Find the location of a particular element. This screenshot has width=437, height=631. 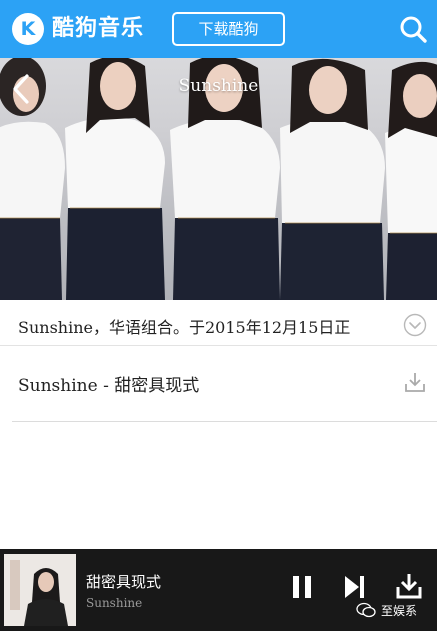

now-playing-artist: Sunshine is located at coordinates (114, 603).